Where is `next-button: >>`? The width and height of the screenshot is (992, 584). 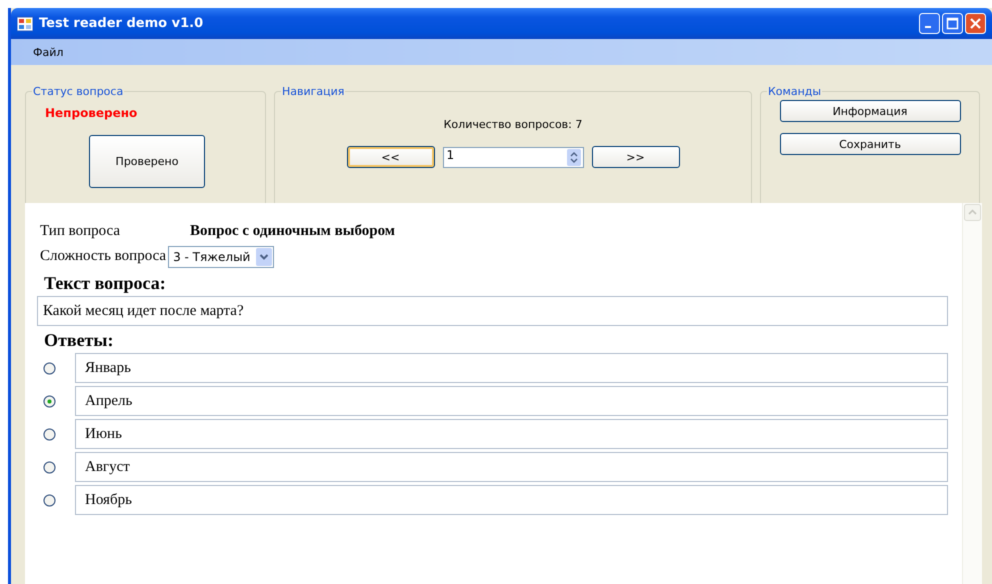
next-button: >> is located at coordinates (636, 157).